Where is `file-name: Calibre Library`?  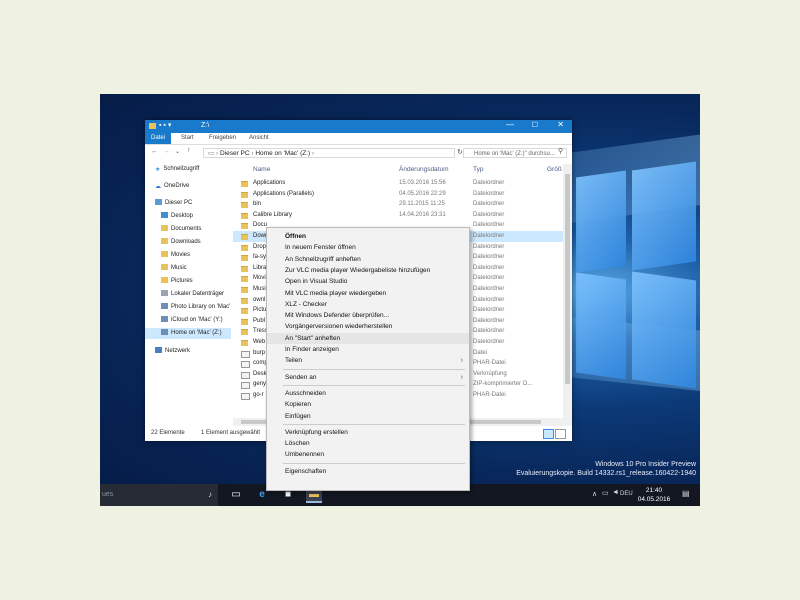
file-name: Calibre Library is located at coordinates (273, 214).